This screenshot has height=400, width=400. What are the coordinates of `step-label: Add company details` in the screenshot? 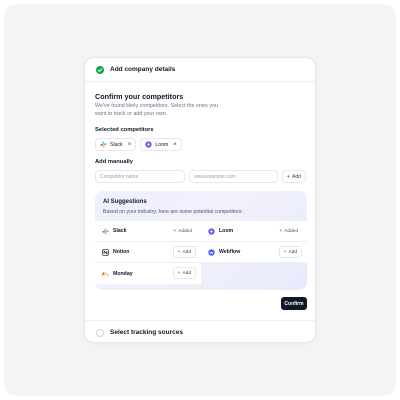 It's located at (143, 69).